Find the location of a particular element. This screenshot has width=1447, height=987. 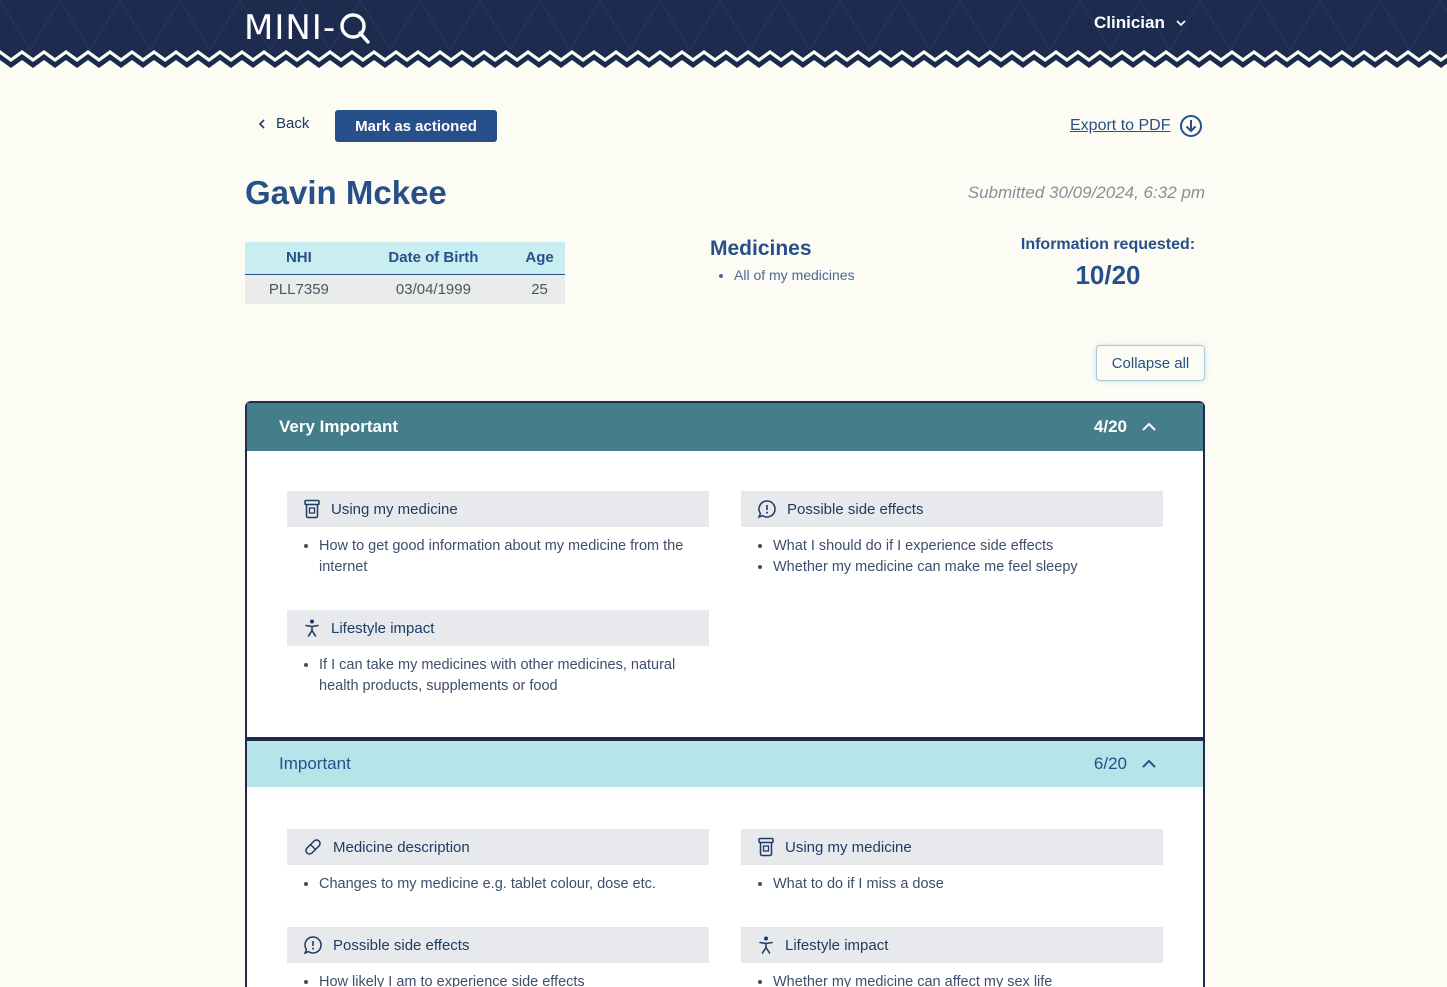

mark-as-actioned-button: Mark as actioned is located at coordinates (416, 126).